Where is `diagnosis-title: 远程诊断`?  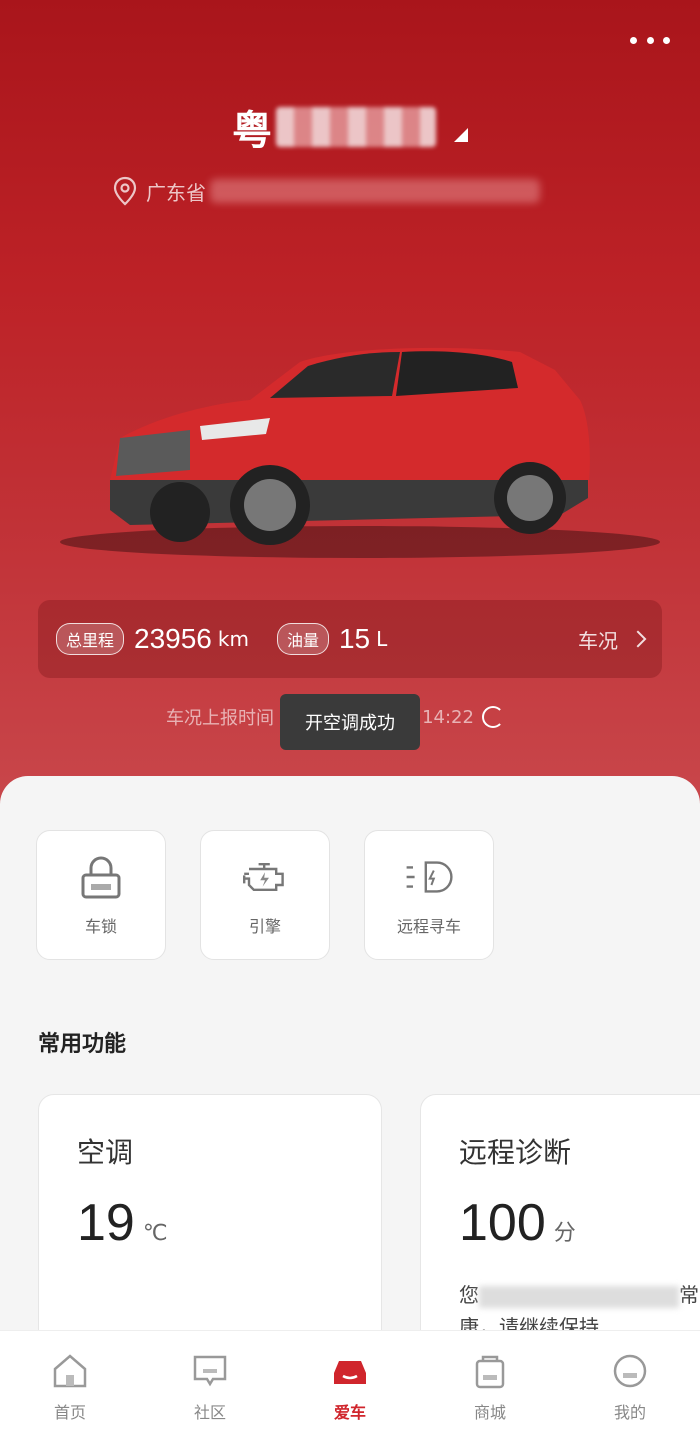 diagnosis-title: 远程诊断 is located at coordinates (515, 1152).